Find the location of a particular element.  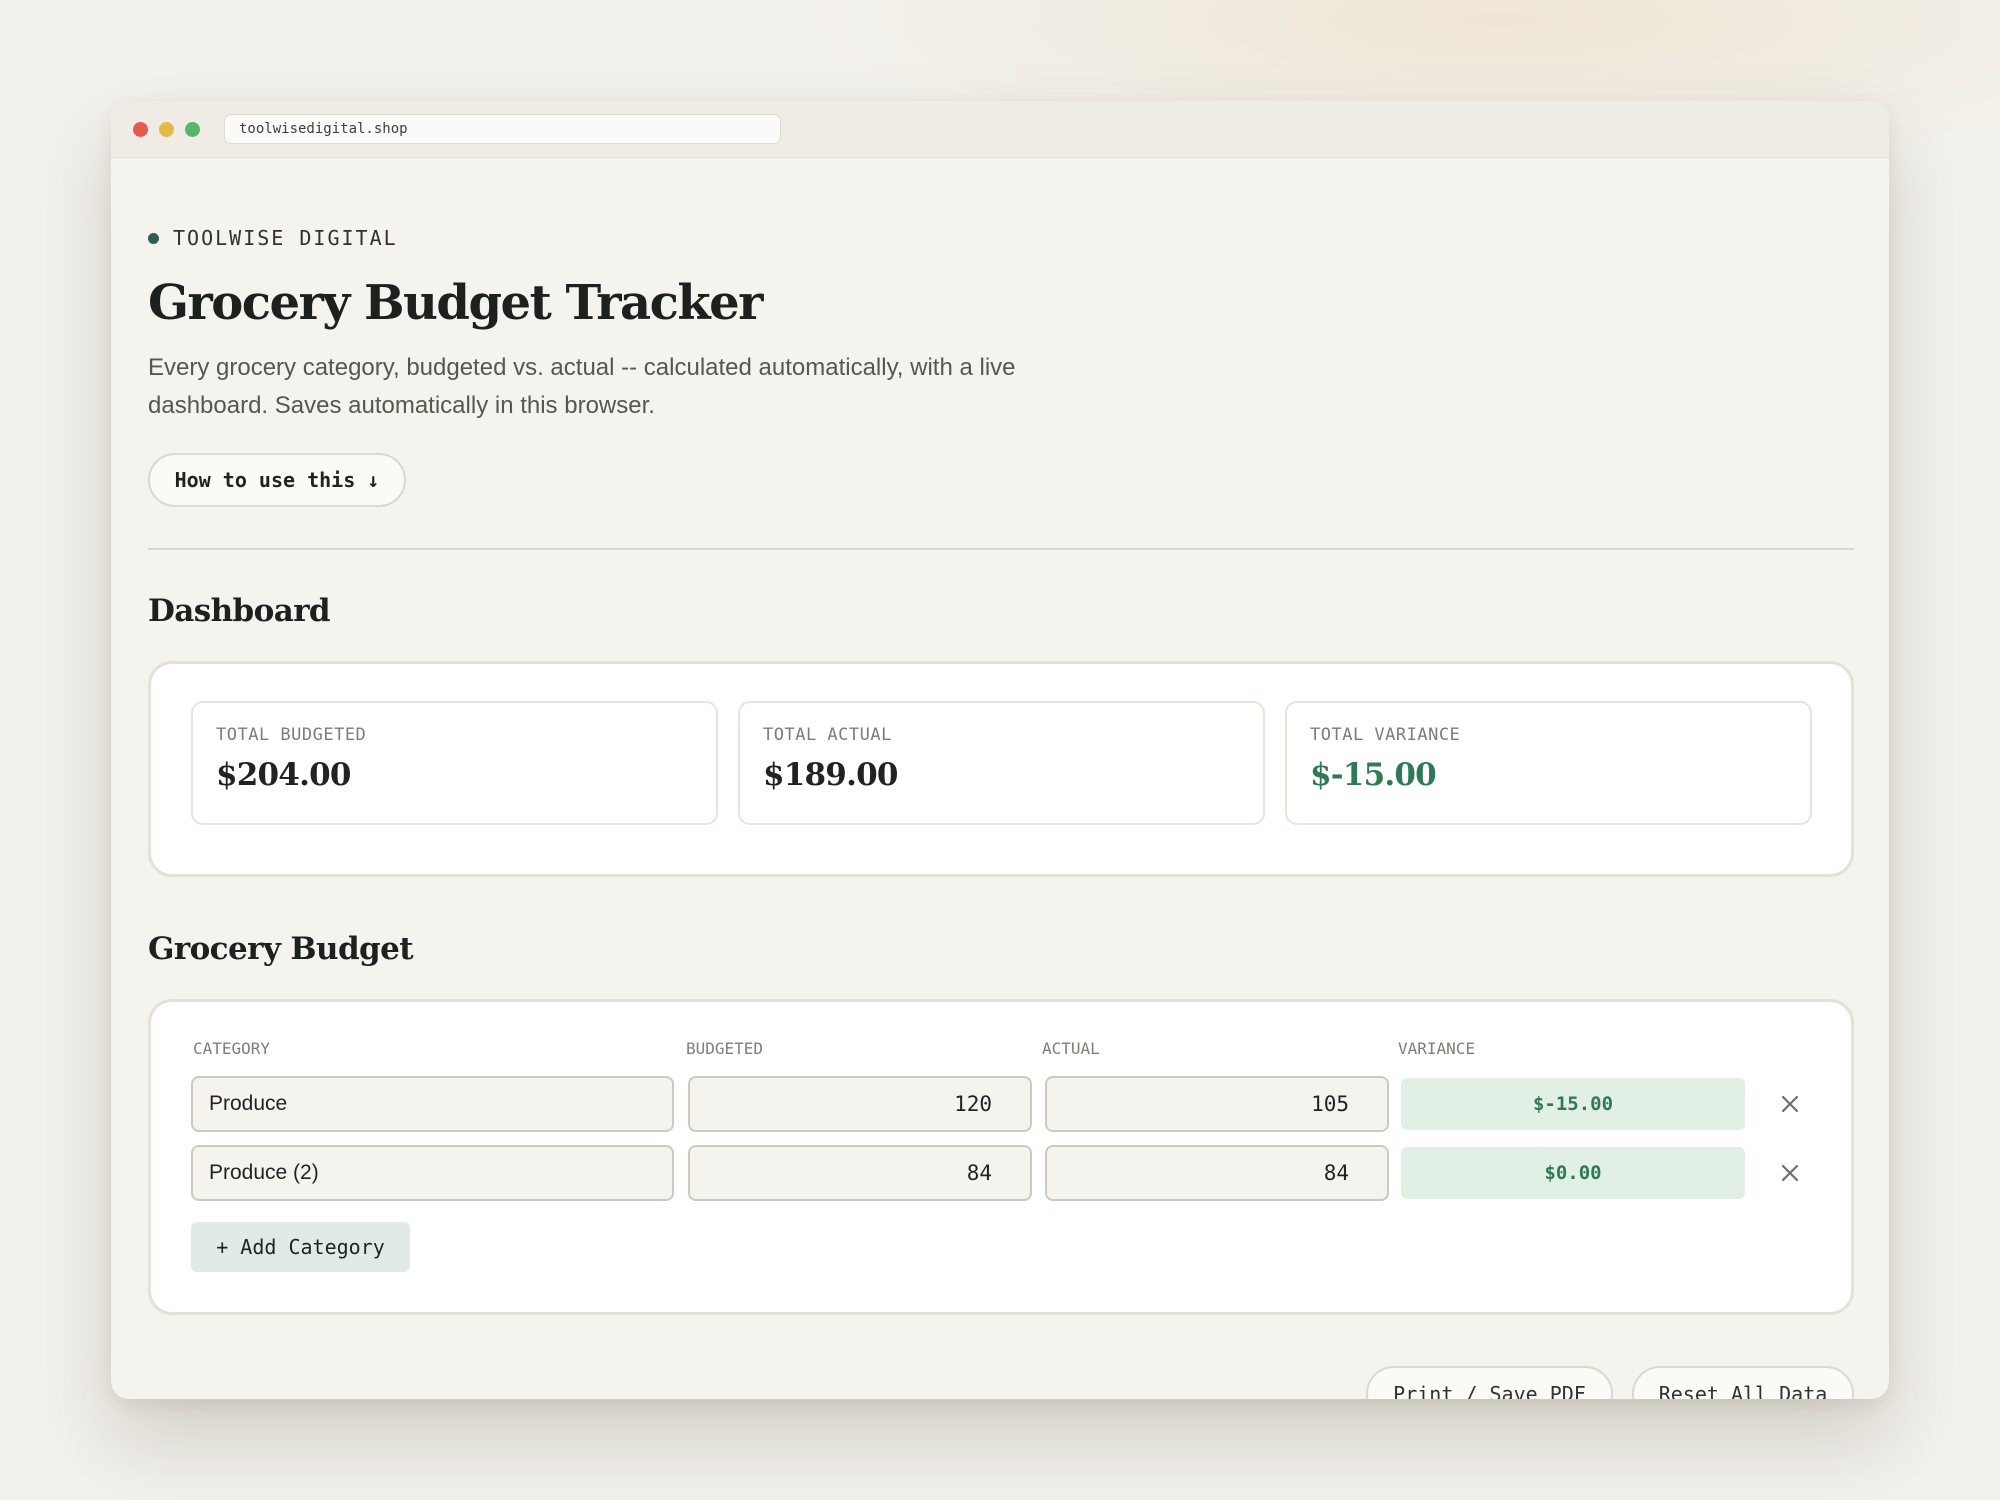

stat-card-total-actual: TOTAL ACTUAL $189.00 is located at coordinates (1001, 763).